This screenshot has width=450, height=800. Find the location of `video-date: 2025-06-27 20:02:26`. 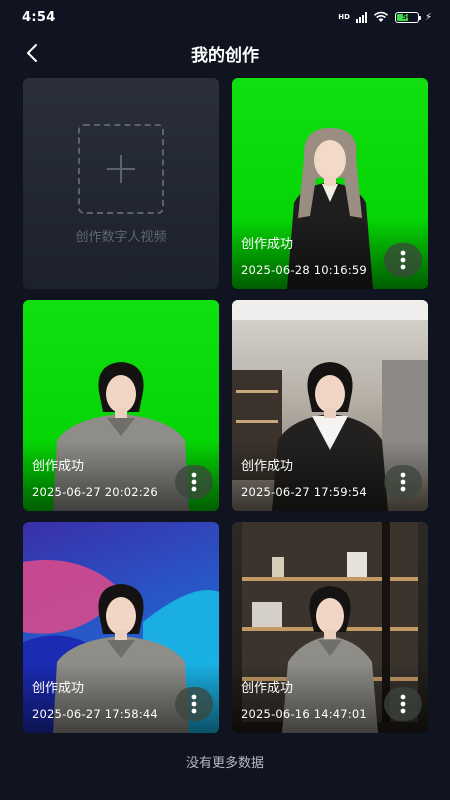

video-date: 2025-06-27 20:02:26 is located at coordinates (95, 492).